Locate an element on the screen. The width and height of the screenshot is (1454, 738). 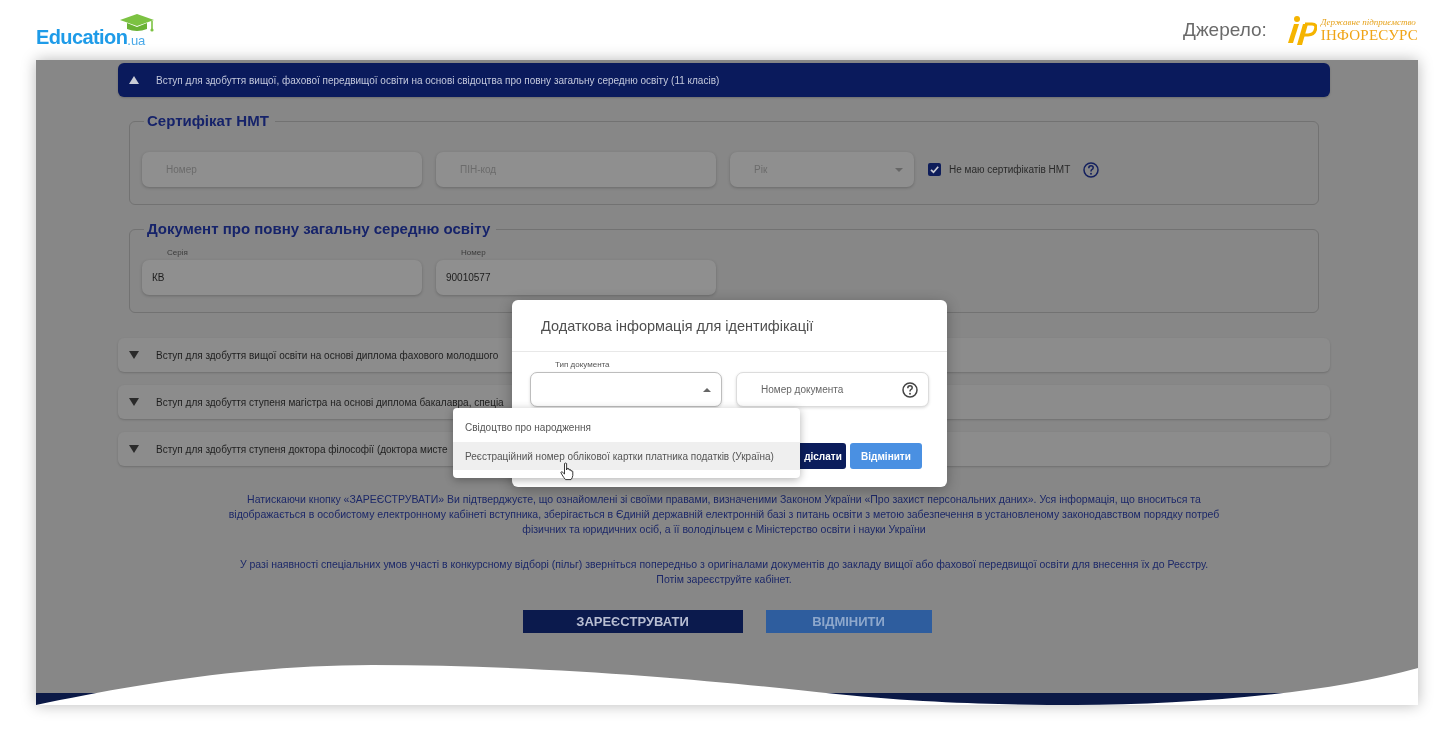
brand-domain-text: .ua is located at coordinates (136, 40).